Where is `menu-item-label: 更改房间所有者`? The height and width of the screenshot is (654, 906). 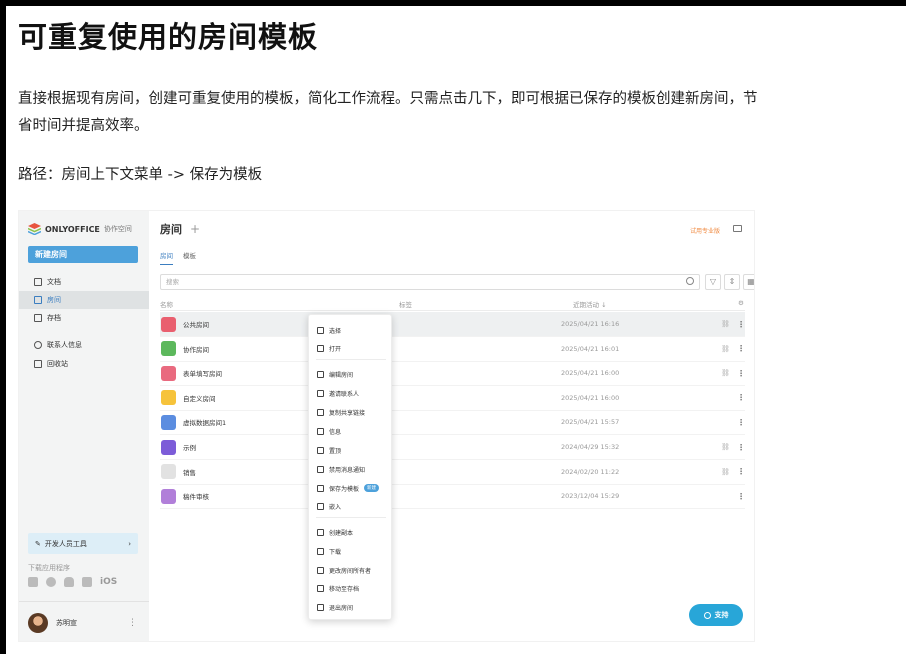
menu-item-label: 更改房间所有者 is located at coordinates (350, 571).